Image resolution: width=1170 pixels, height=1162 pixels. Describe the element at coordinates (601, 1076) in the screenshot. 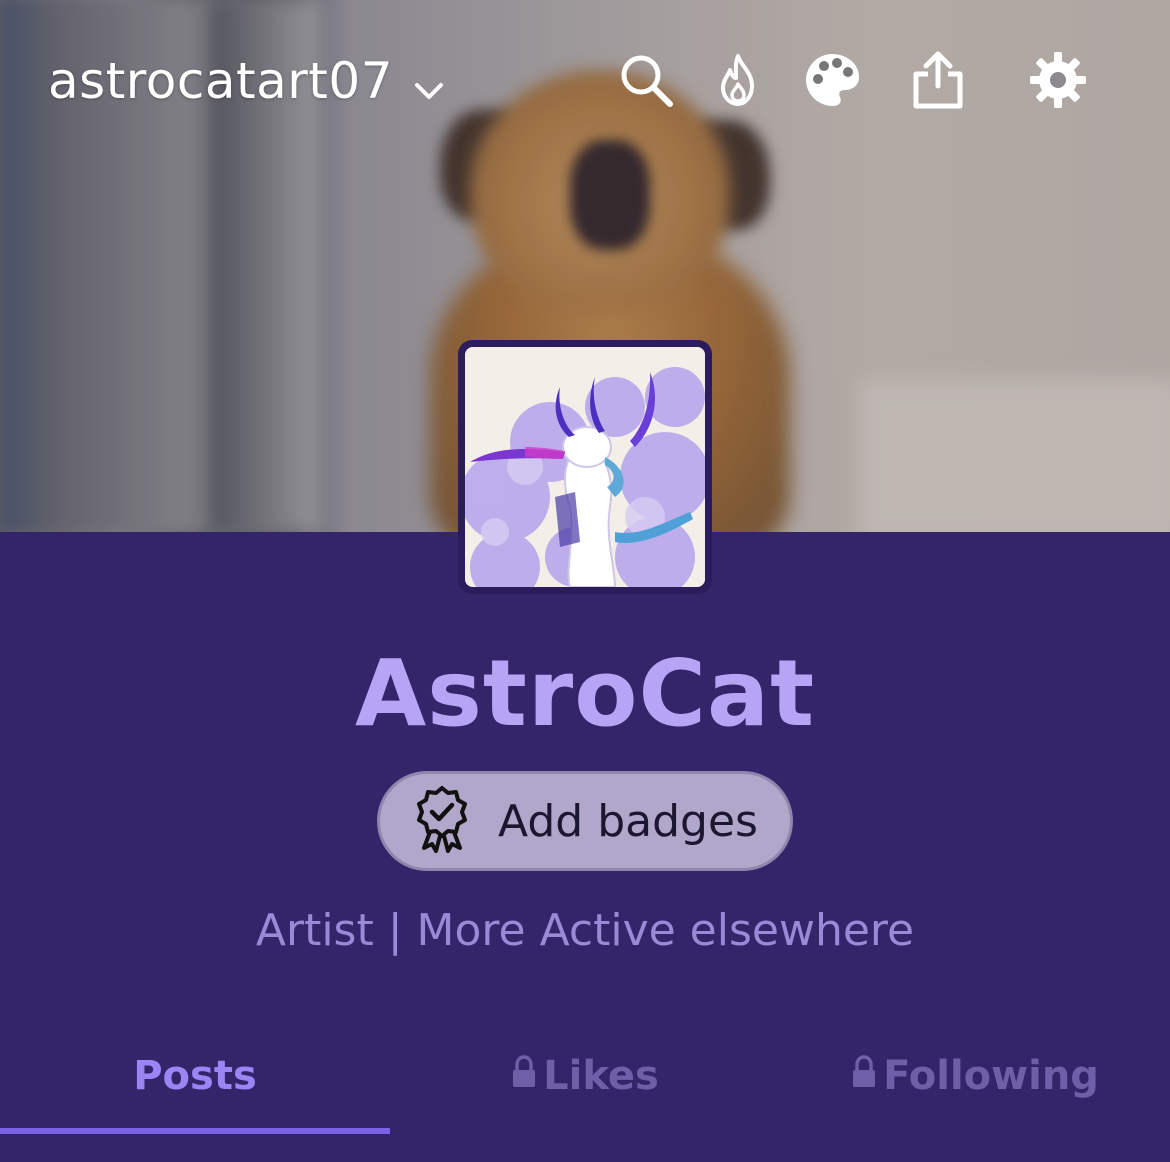

I see `tab-likes-label: Likes` at that location.